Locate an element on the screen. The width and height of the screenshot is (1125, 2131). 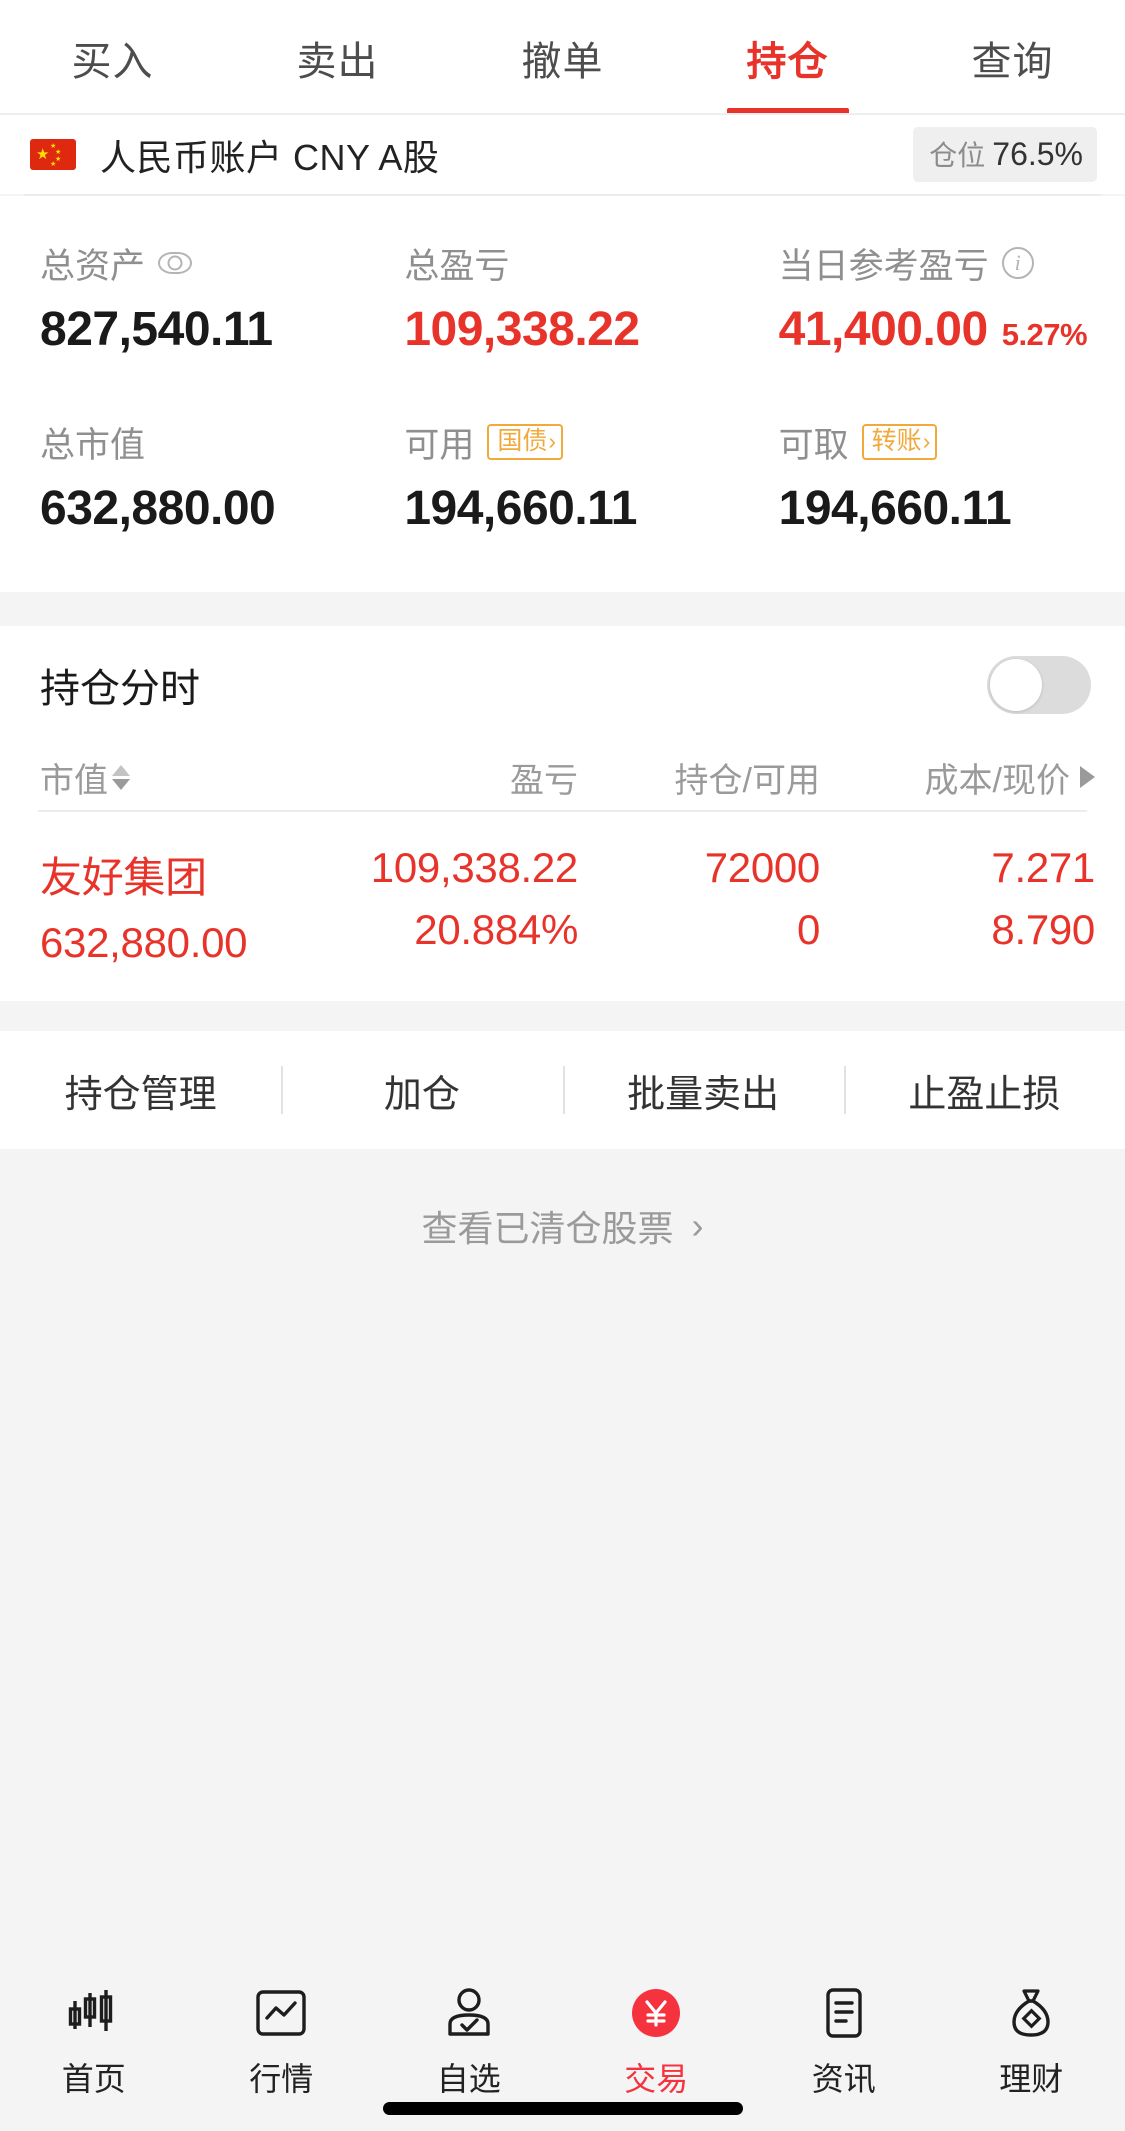
cell-position: 72000 0 is located at coordinates (699, 899).